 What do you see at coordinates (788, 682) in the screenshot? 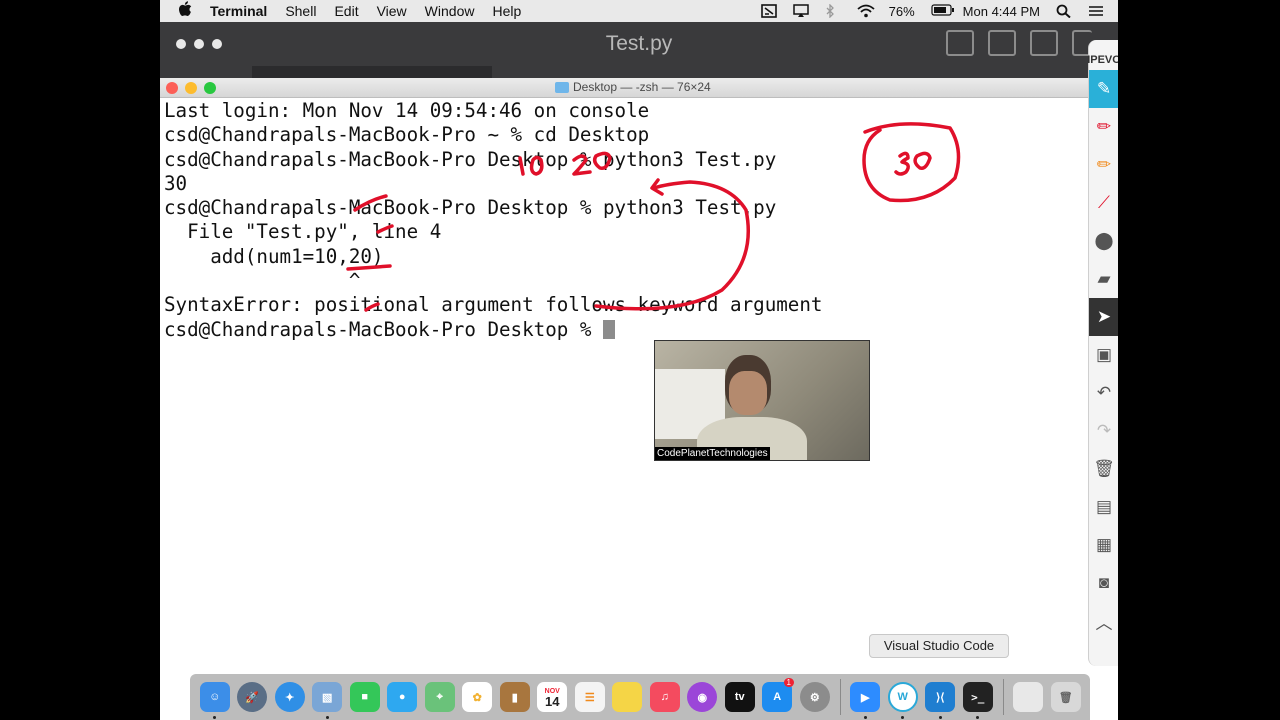
I see `app-store-badge: 1` at bounding box center [788, 682].